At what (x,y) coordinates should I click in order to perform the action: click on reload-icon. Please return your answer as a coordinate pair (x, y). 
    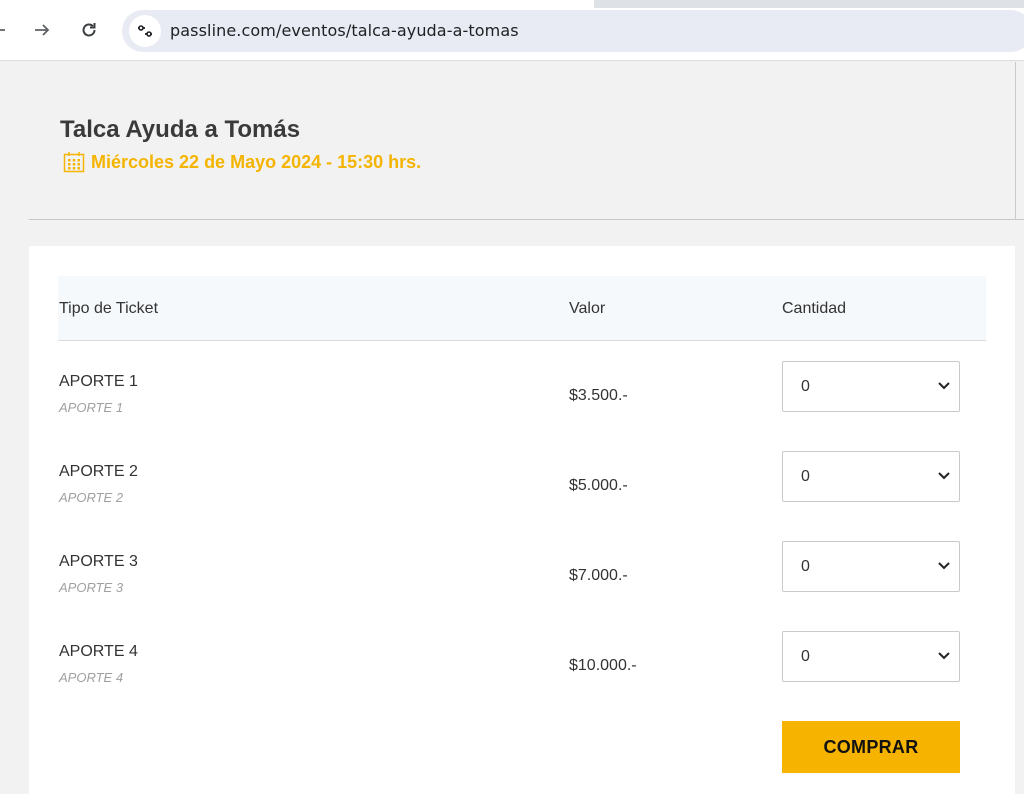
    Looking at the image, I should click on (89, 30).